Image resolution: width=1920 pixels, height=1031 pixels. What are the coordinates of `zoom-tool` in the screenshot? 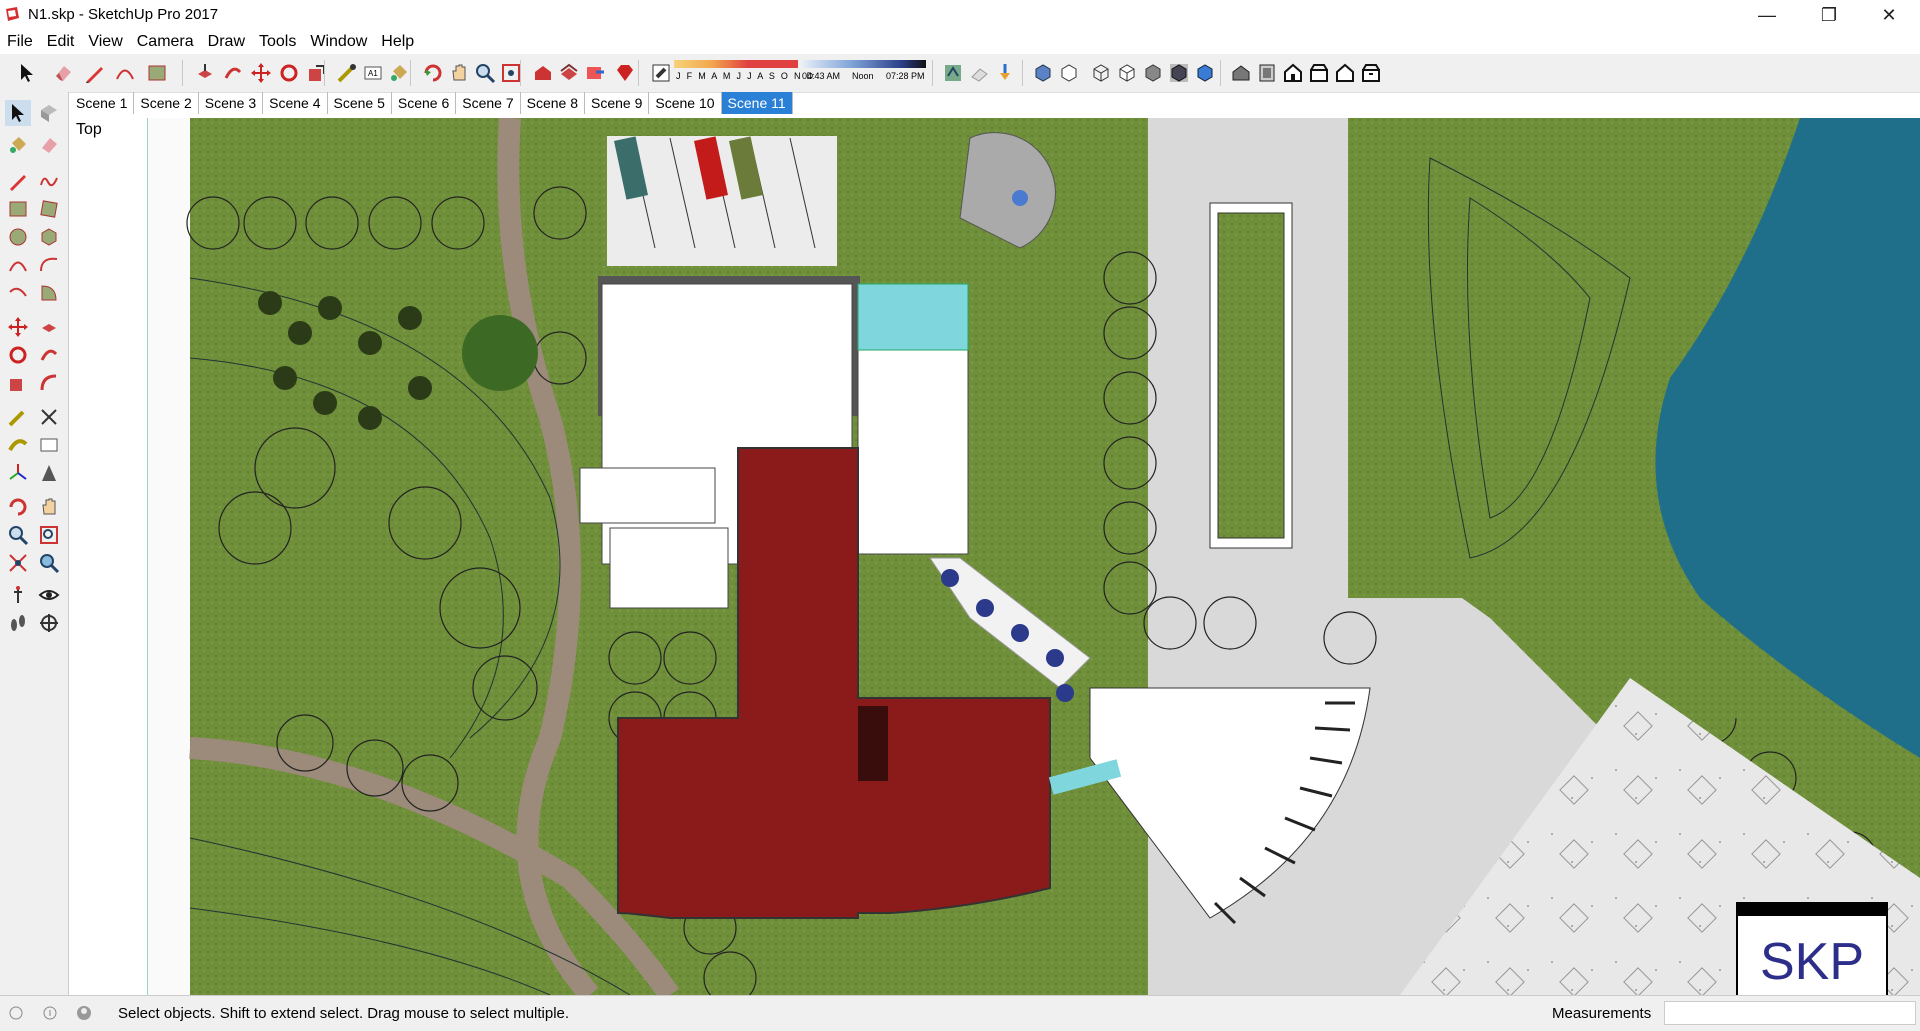 It's located at (18, 535).